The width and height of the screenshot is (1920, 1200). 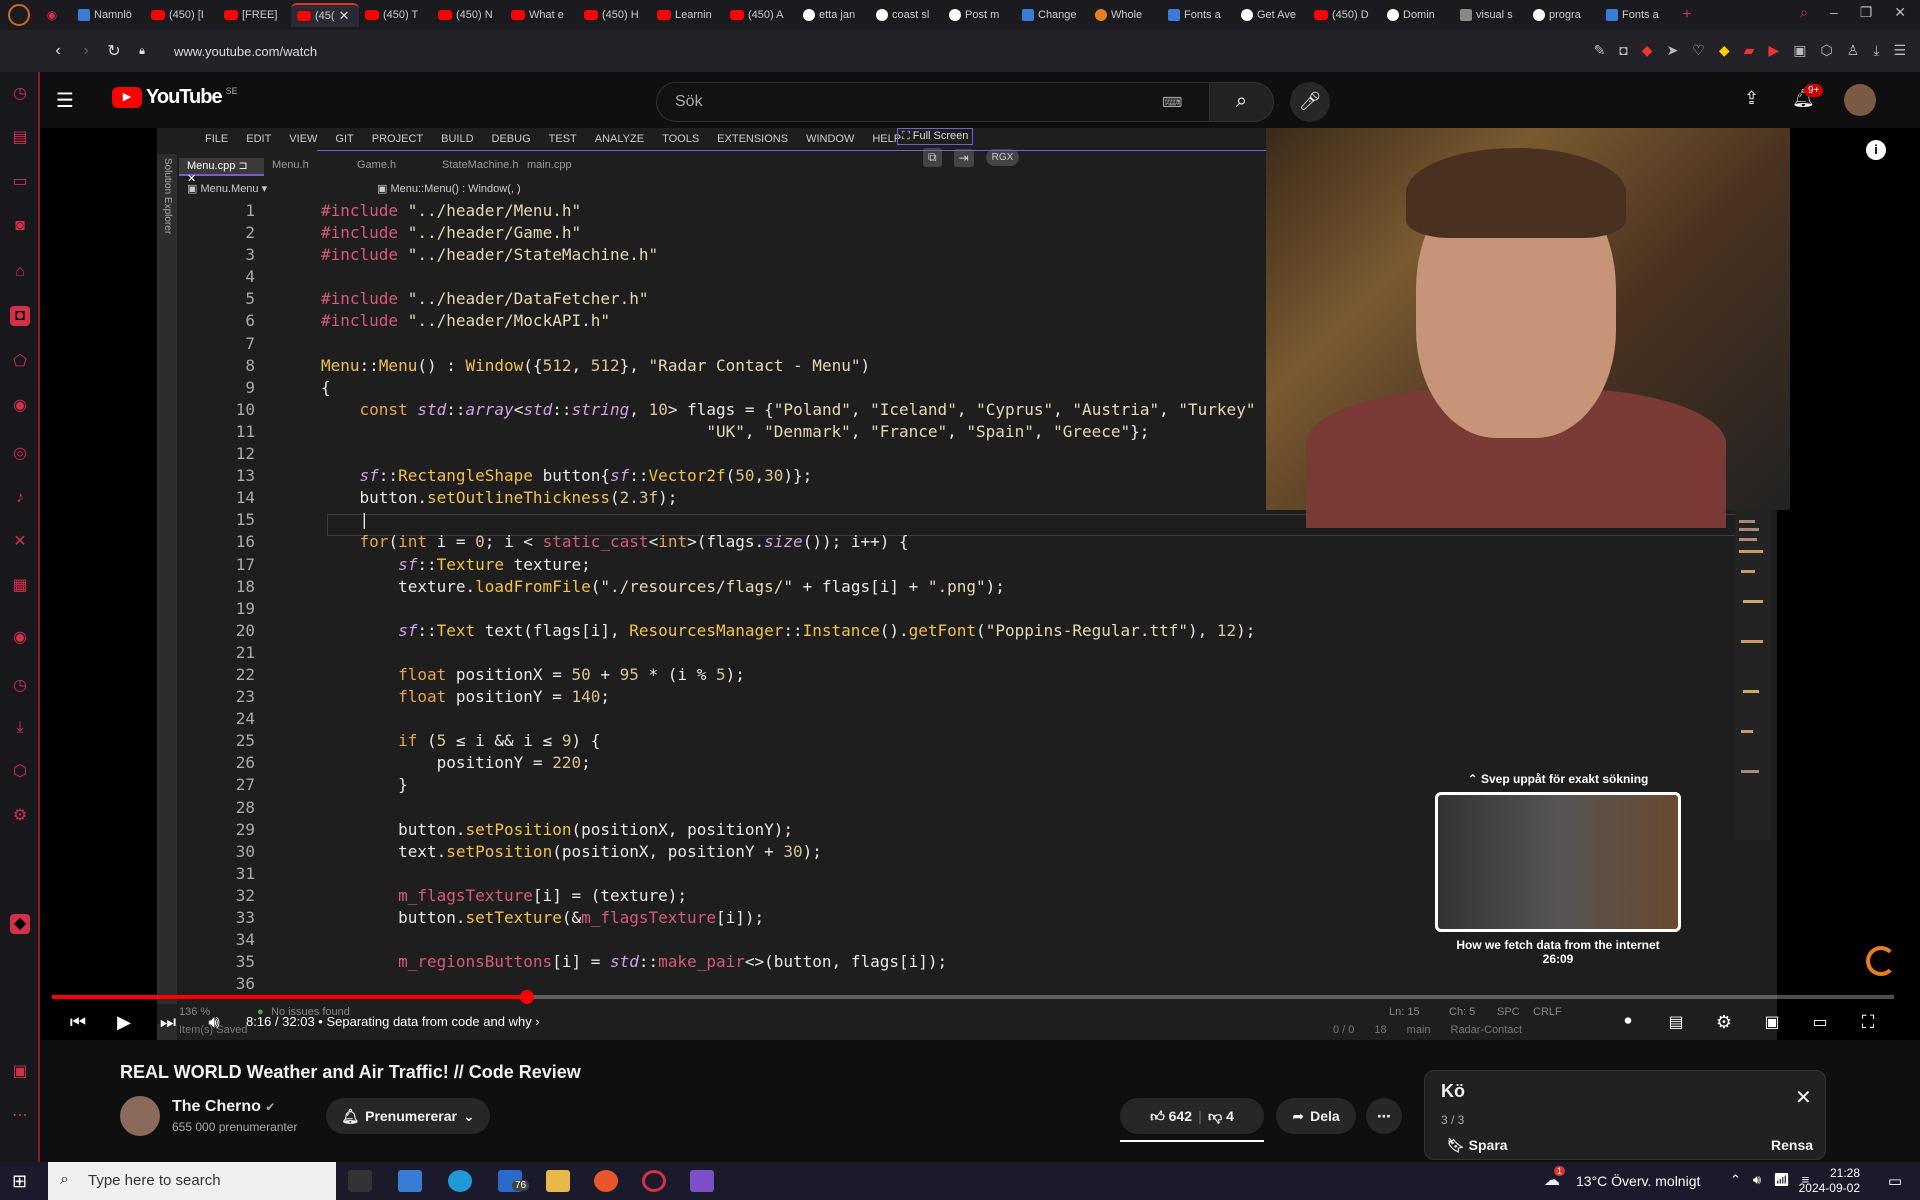 What do you see at coordinates (114, 51) in the screenshot?
I see `reload-button: ↻` at bounding box center [114, 51].